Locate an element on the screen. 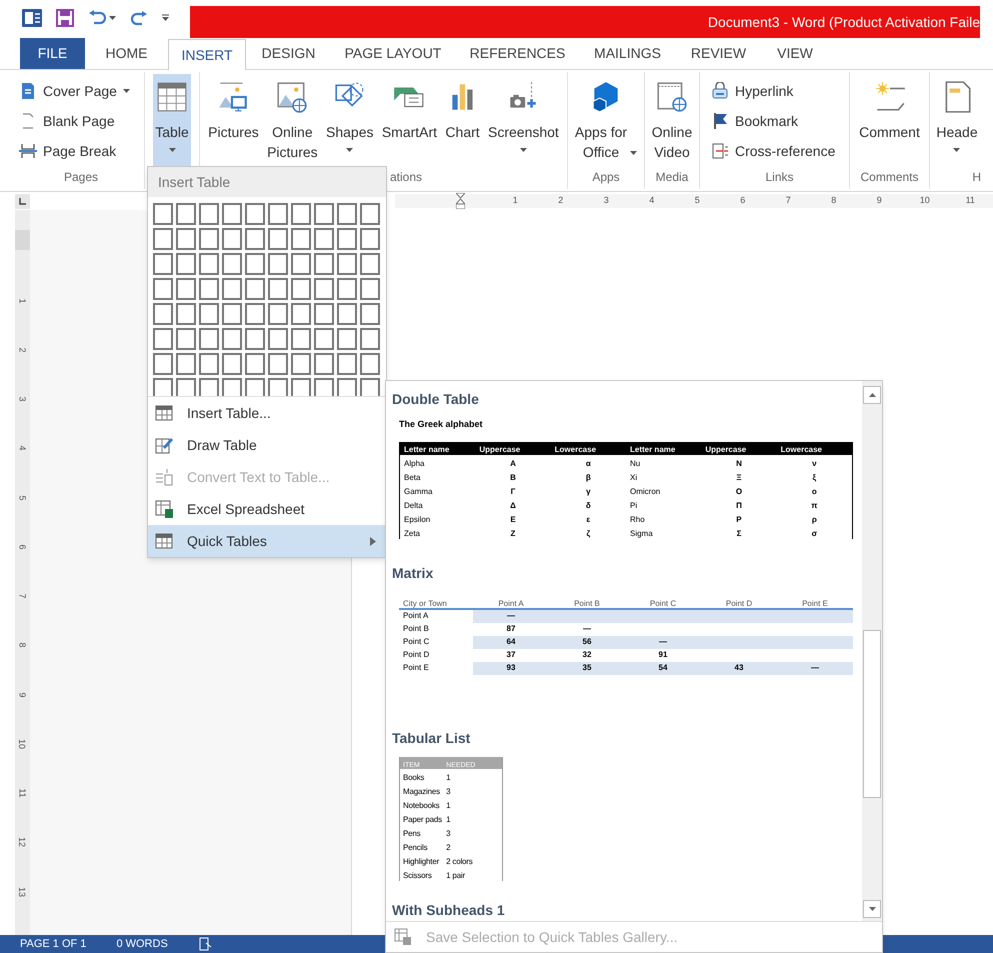 This screenshot has width=993, height=953. table-cell: 93 is located at coordinates (511, 668).